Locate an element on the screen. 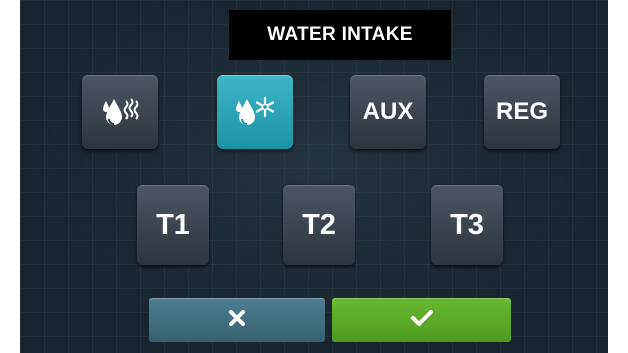 The image size is (628, 353). cold-water-drops-icon is located at coordinates (255, 112).